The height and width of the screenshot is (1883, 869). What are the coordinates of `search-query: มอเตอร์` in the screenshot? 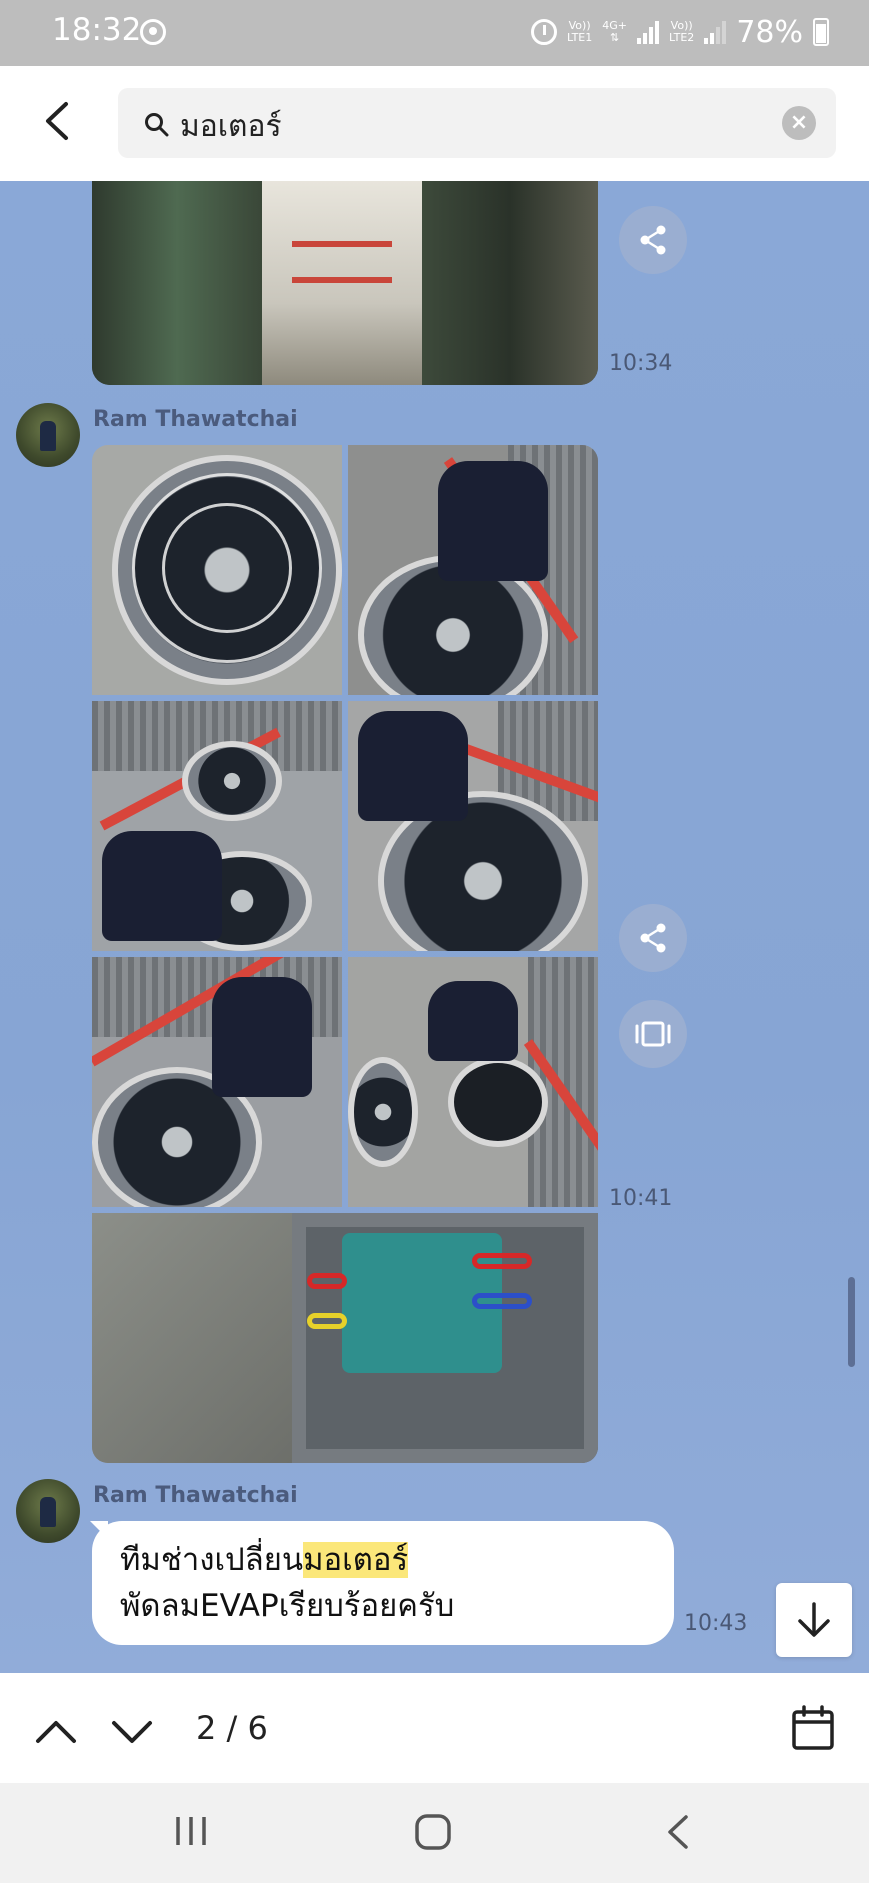 It's located at (231, 126).